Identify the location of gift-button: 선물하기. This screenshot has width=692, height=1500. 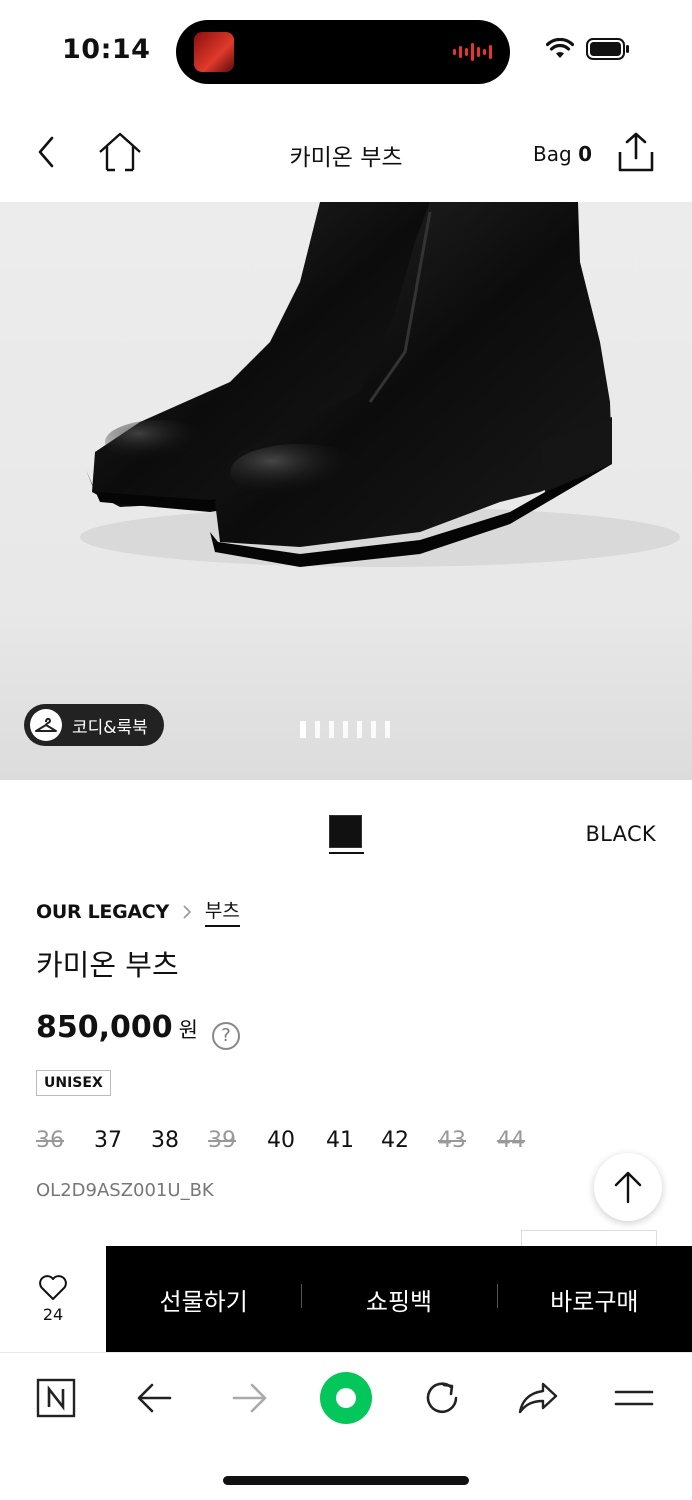
(203, 1299).